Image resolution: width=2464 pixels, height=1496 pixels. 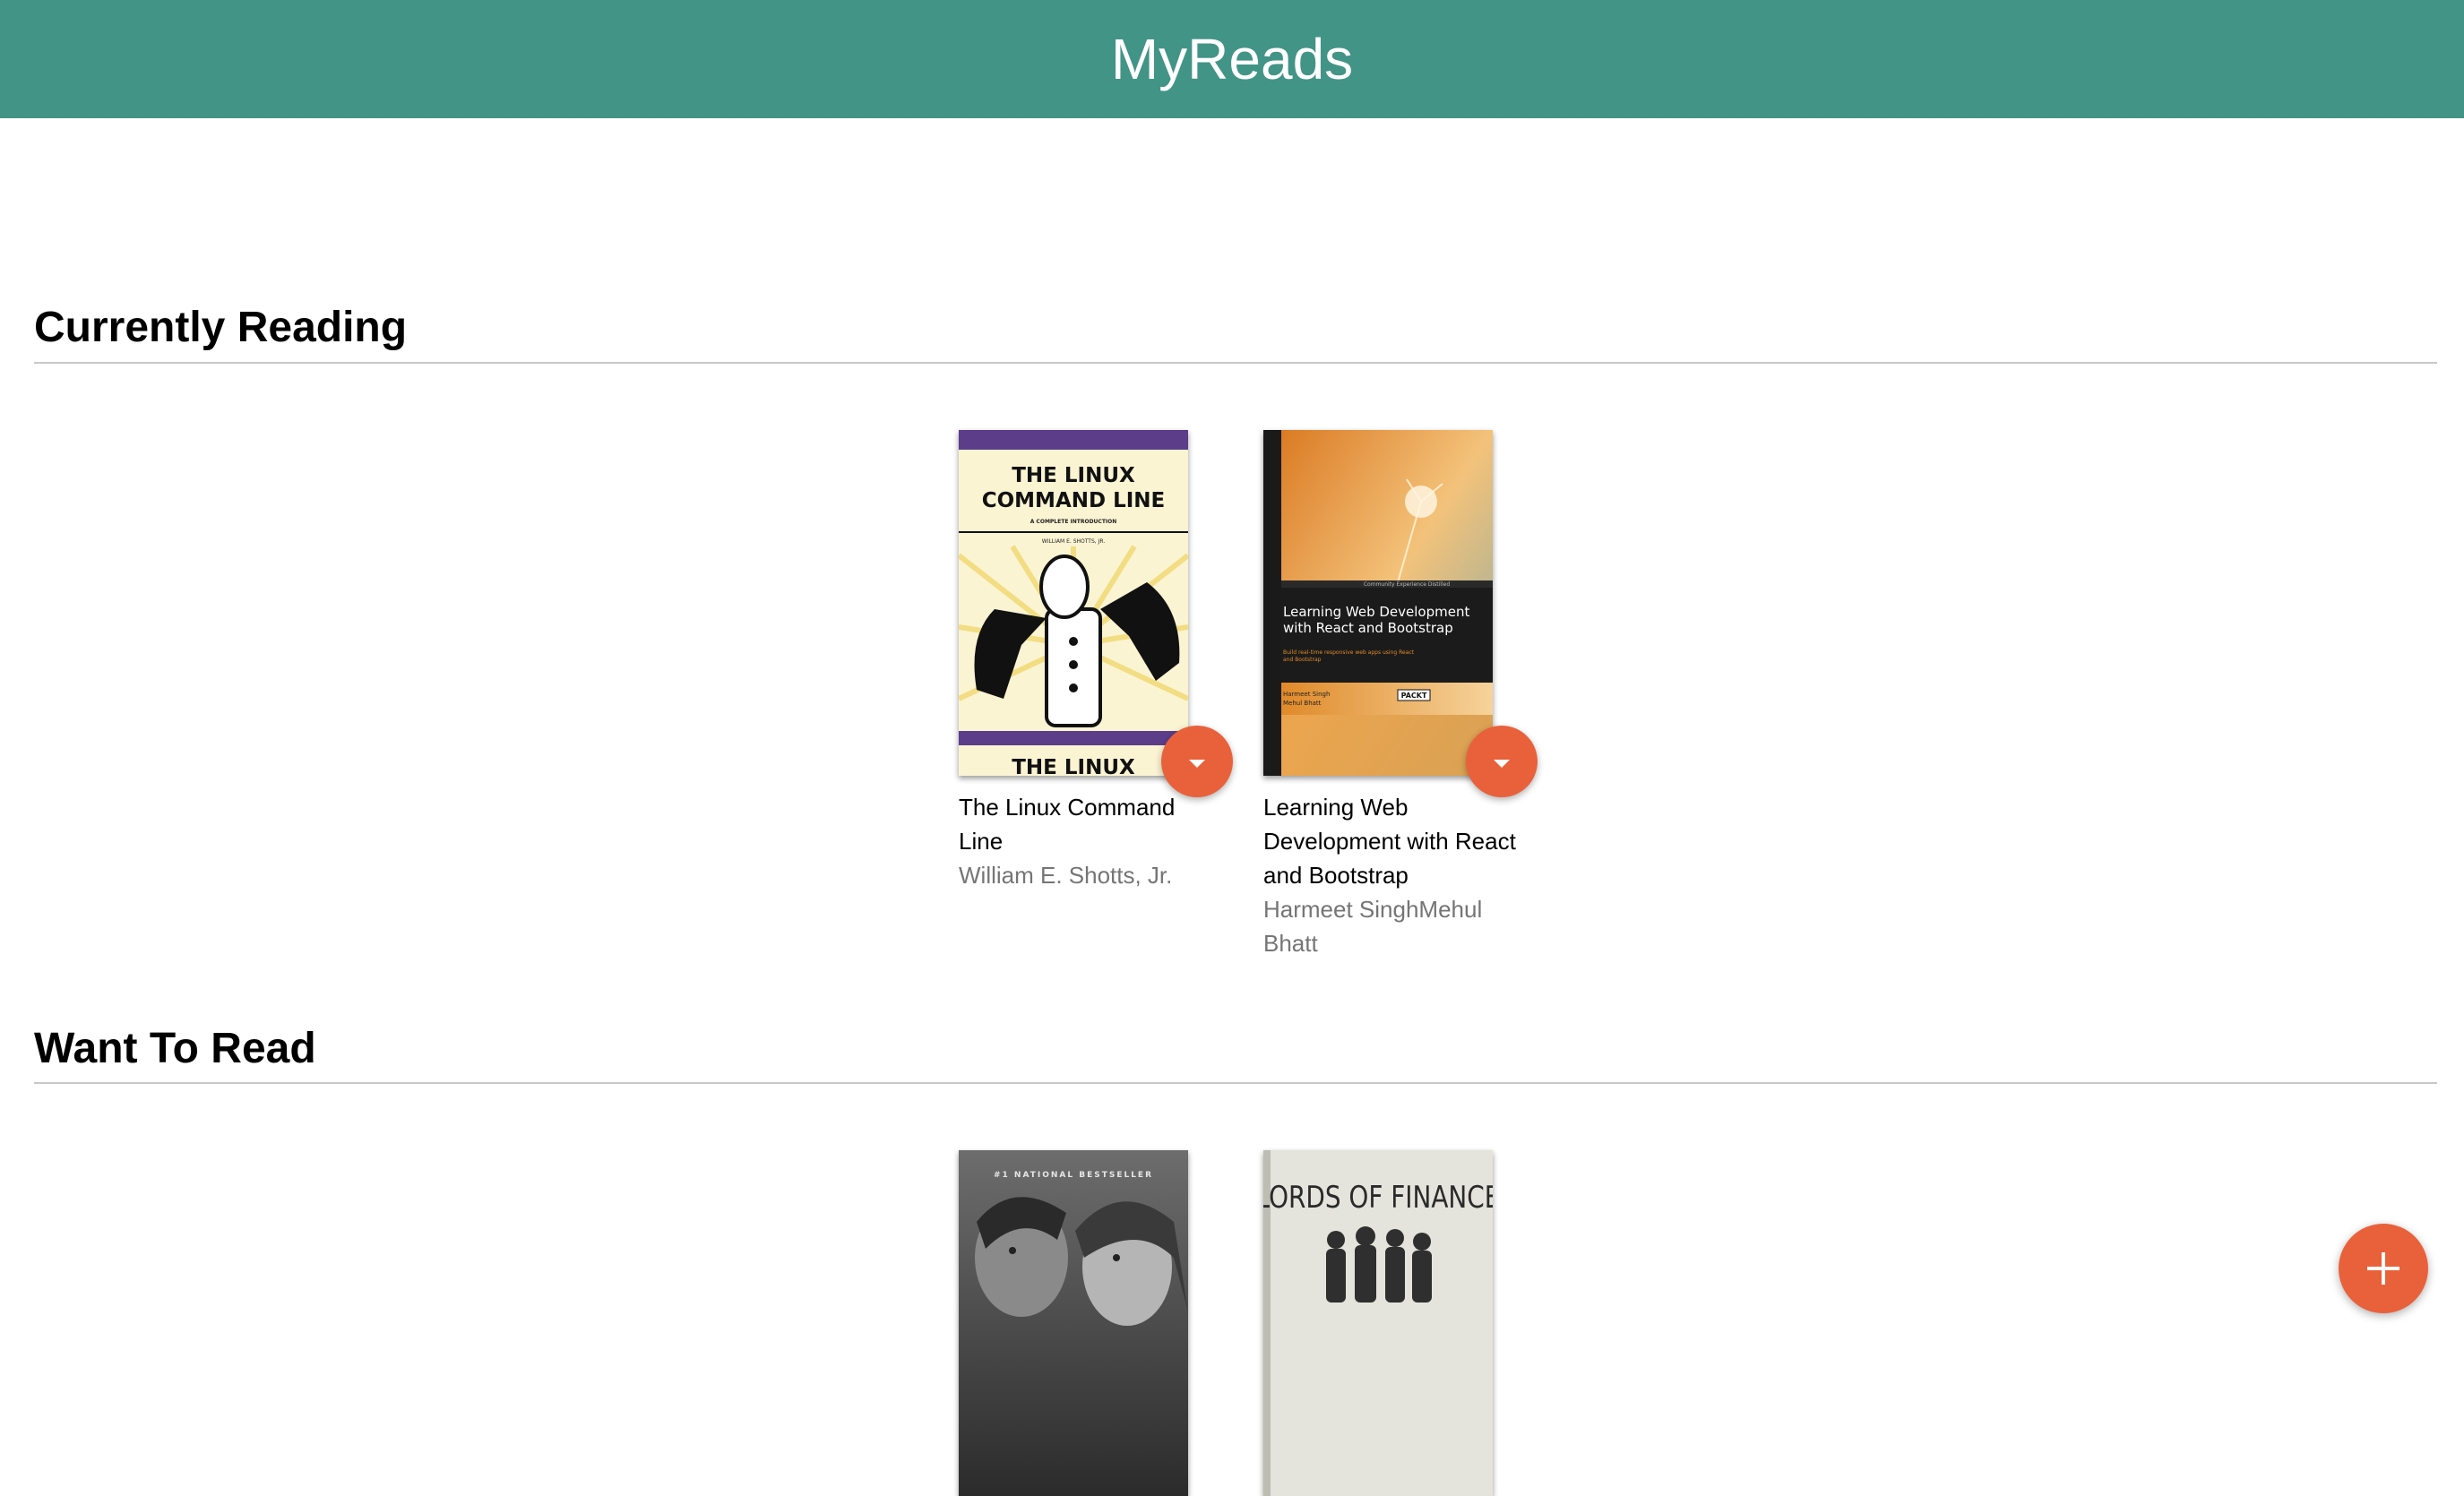 I want to click on cover-author: WILLIAM E. SHOTTS, JR., so click(x=1074, y=541).